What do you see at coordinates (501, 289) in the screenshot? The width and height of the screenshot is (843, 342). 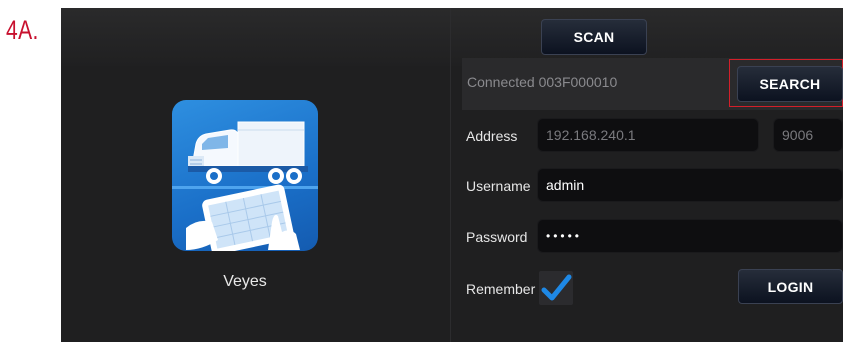 I see `remember-label: Remember` at bounding box center [501, 289].